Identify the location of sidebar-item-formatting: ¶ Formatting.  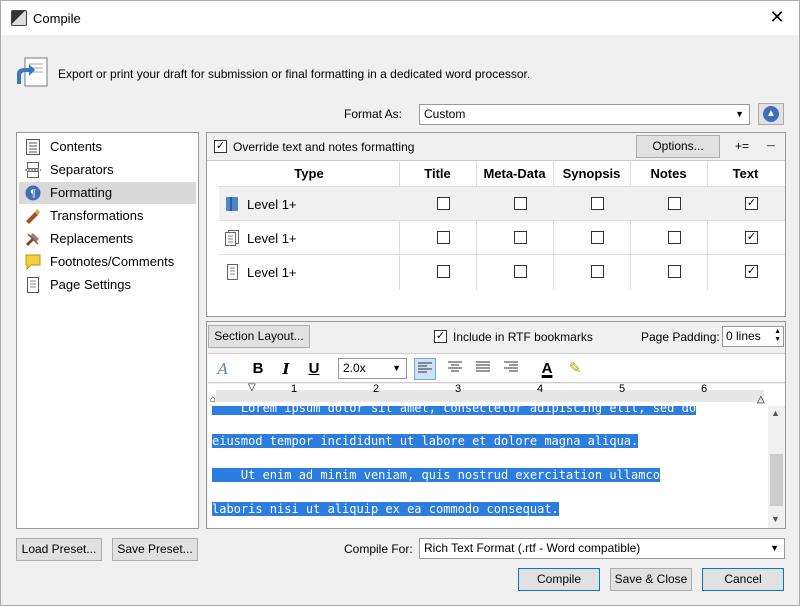
(107, 193).